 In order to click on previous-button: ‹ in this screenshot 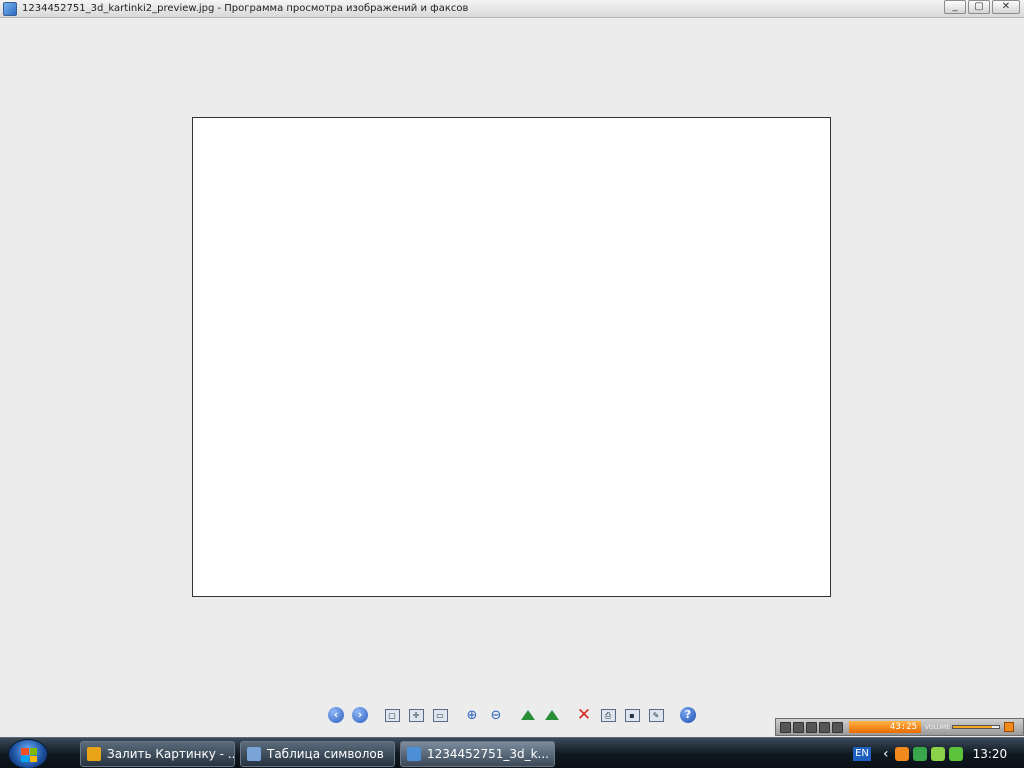, I will do `click(336, 715)`.